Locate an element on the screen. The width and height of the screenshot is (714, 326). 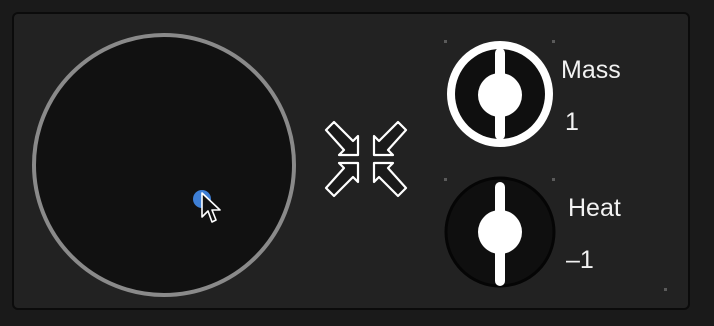
arrow-cursor-icon is located at coordinates (211, 207).